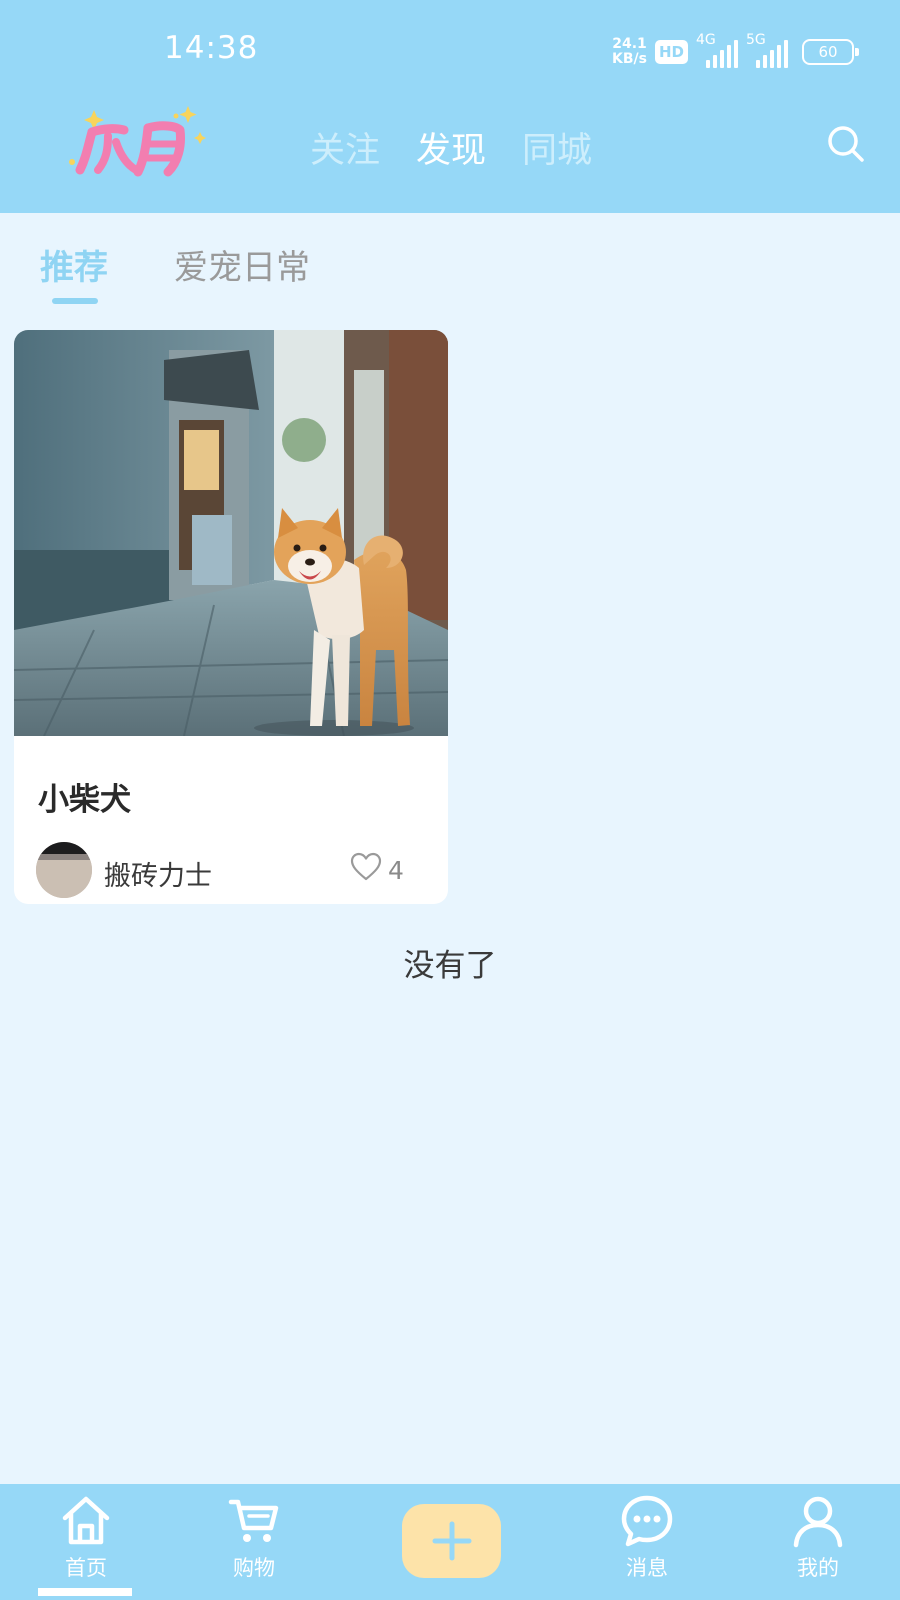 This screenshot has height=1600, width=900. I want to click on battery-level: 60, so click(828, 52).